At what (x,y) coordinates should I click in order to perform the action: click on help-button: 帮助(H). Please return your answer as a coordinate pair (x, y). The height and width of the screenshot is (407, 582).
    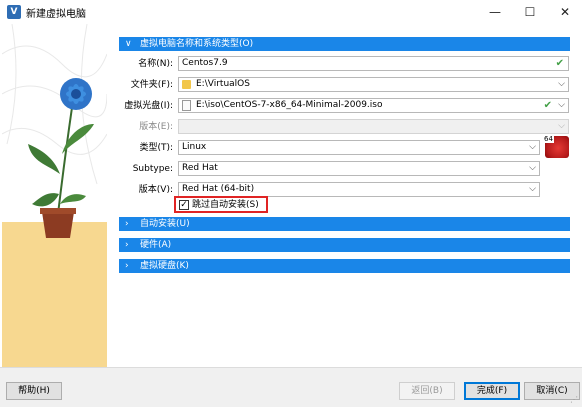
    Looking at the image, I should click on (34, 391).